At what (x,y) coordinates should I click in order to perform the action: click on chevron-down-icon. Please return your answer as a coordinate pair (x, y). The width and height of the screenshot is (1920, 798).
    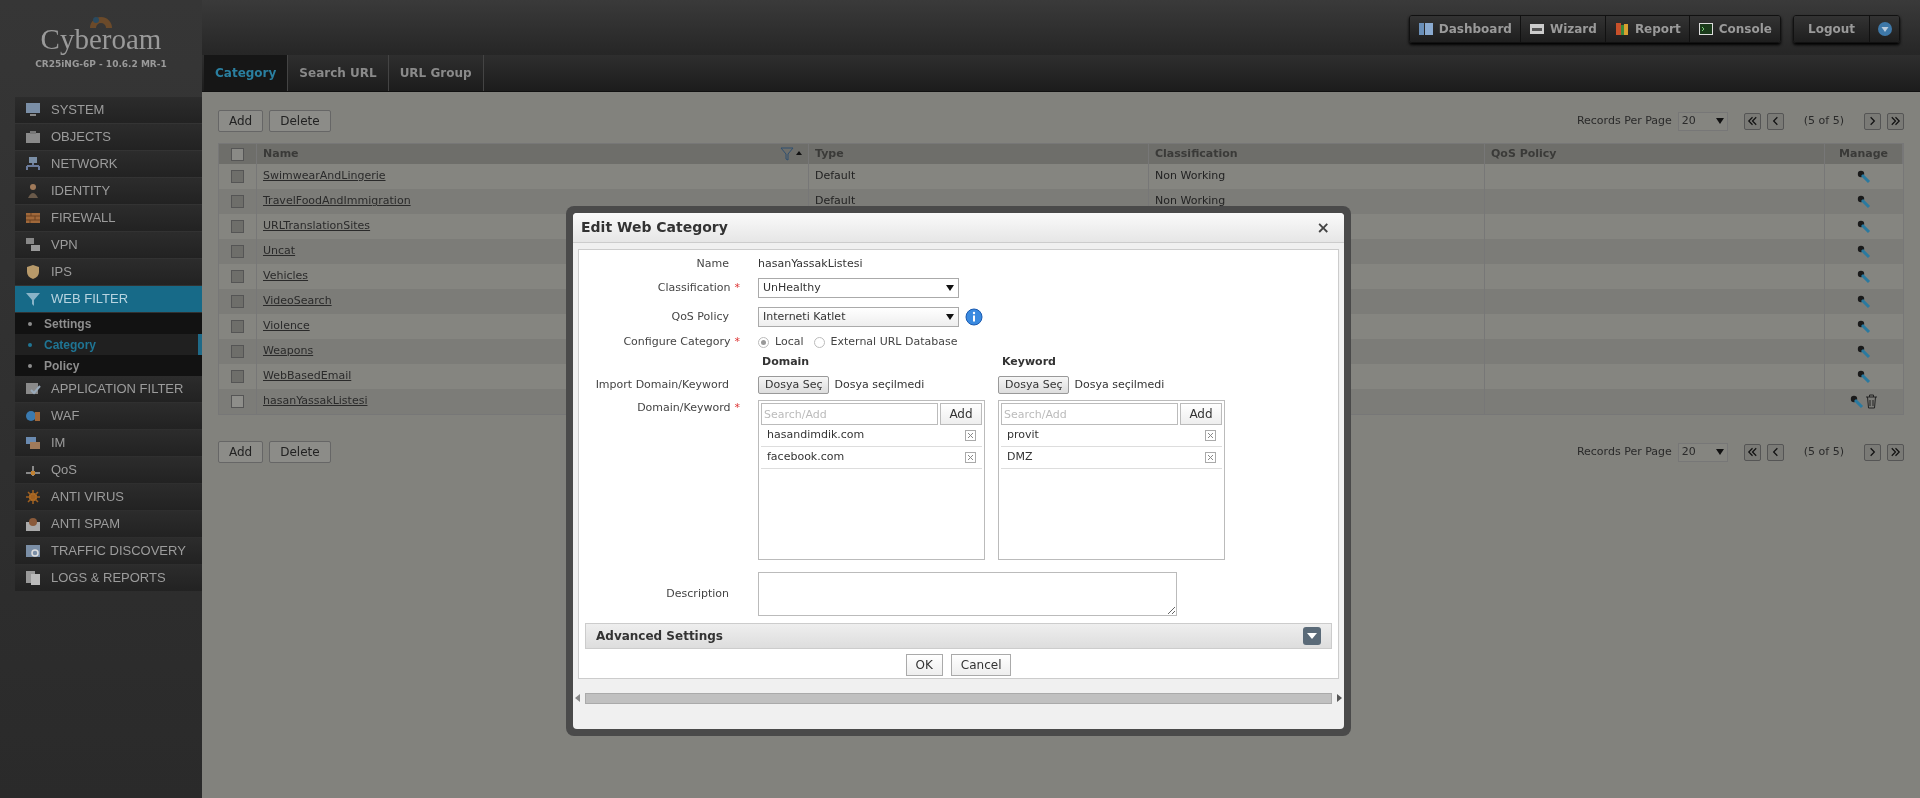
    Looking at the image, I should click on (1884, 29).